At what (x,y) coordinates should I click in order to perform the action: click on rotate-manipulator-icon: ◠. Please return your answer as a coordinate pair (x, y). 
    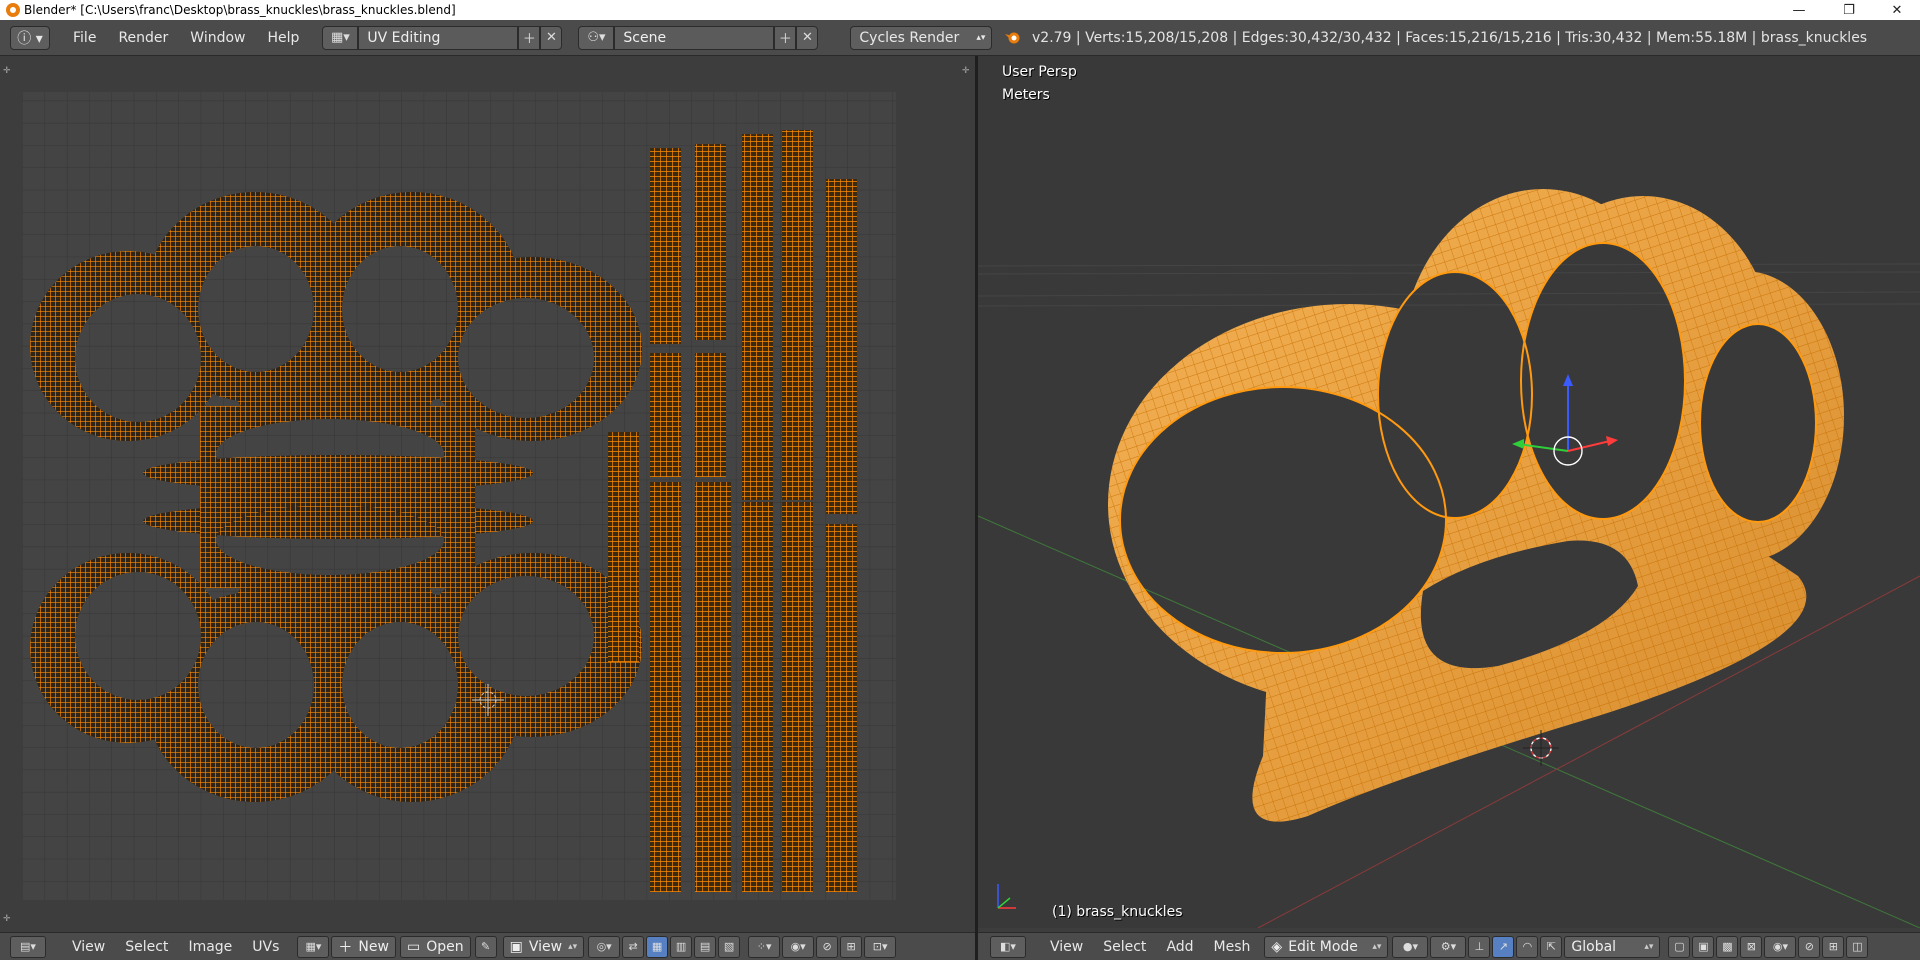
    Looking at the image, I should click on (1527, 946).